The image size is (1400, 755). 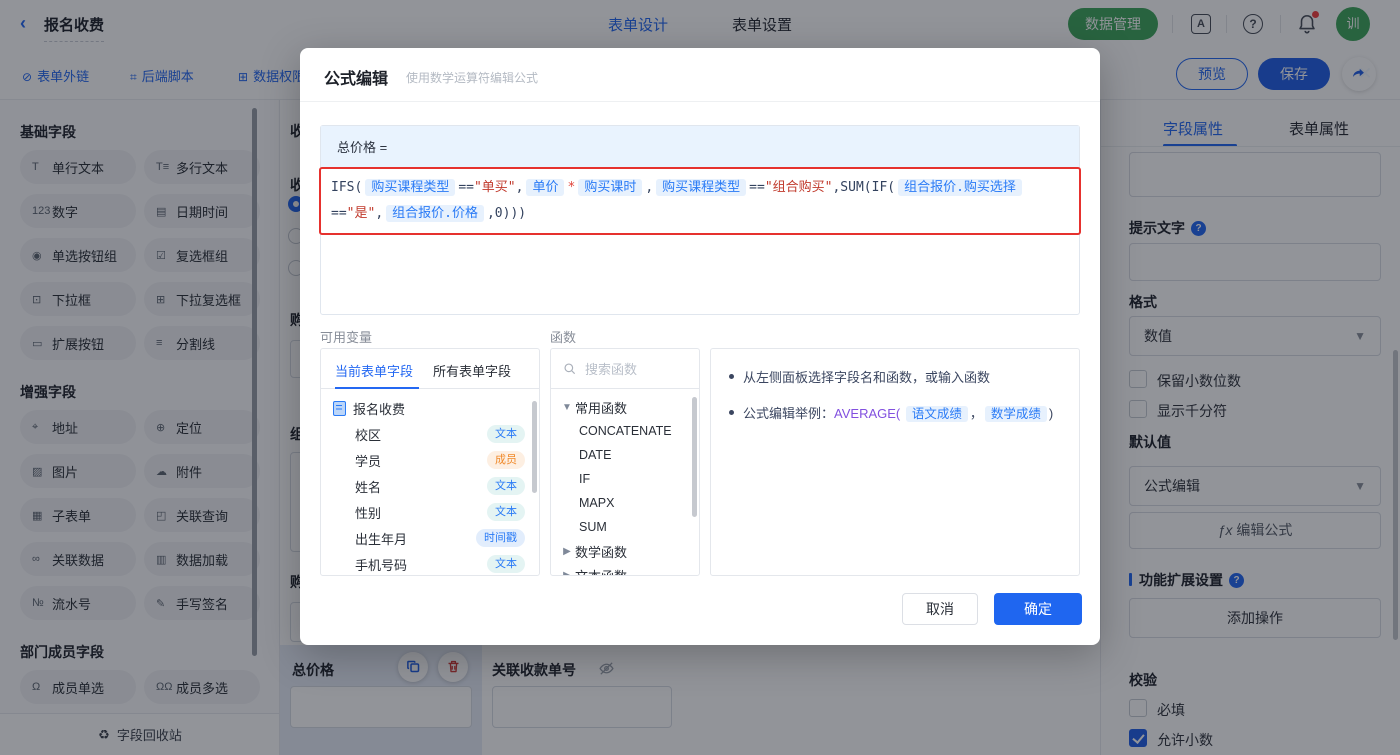 I want to click on var-name: 学员, so click(x=368, y=461).